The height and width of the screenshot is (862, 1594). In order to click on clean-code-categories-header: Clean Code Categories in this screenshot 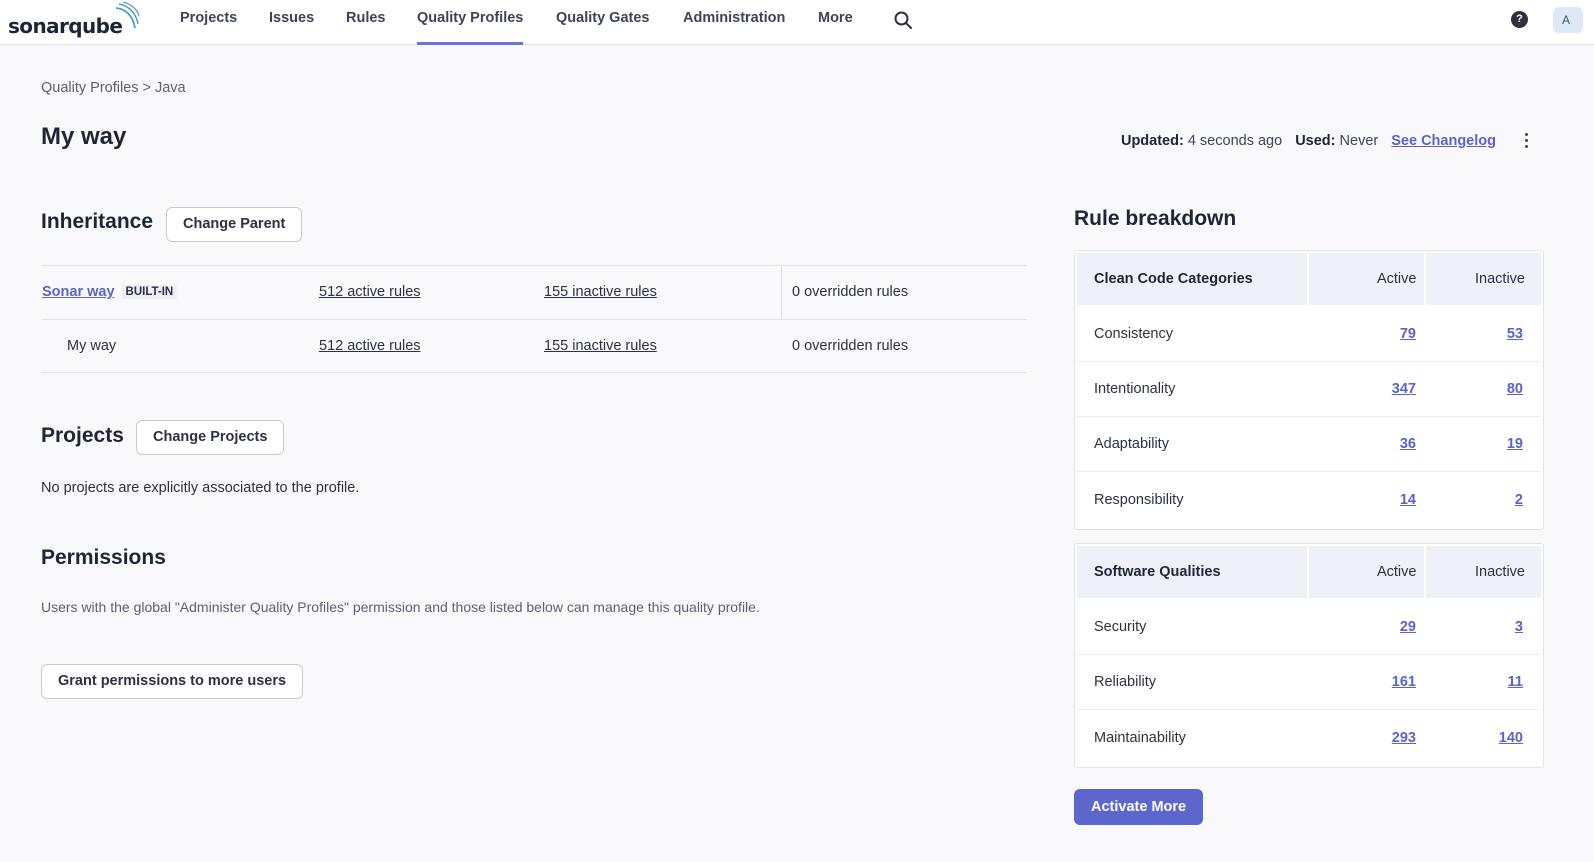, I will do `click(1192, 279)`.